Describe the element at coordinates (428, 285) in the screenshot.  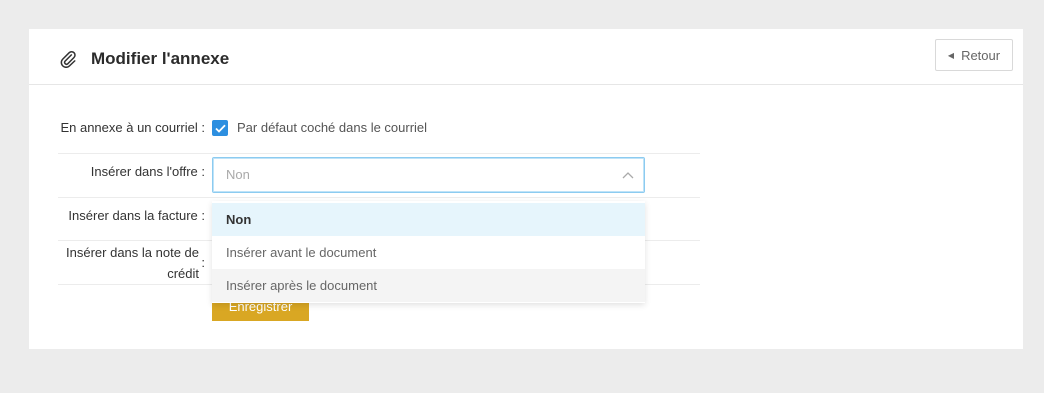
I see `dropdown-option-apres: Insérer après le document` at that location.